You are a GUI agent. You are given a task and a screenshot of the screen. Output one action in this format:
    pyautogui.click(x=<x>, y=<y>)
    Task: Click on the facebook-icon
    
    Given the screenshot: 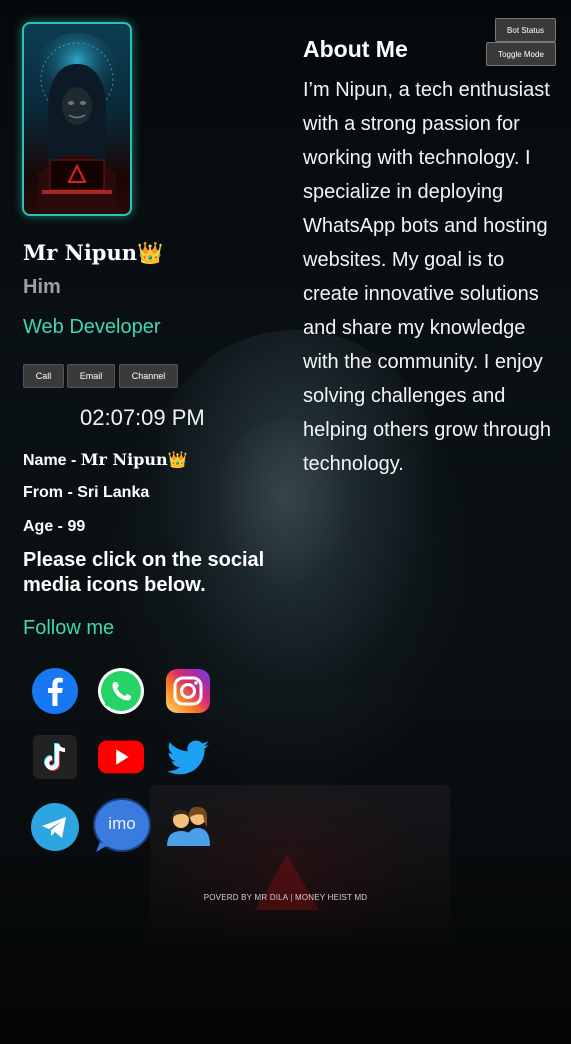 What is the action you would take?
    pyautogui.click(x=55, y=691)
    